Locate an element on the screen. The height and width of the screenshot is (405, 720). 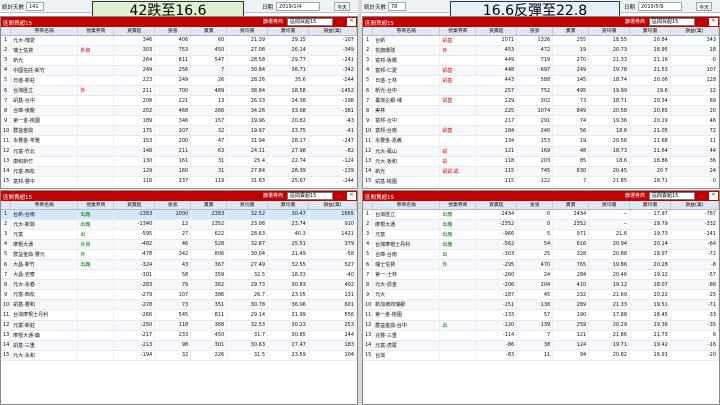
table-row: 10 凱基-豐和 -278 73 351 30.78 36.96 601 is located at coordinates (179, 305).